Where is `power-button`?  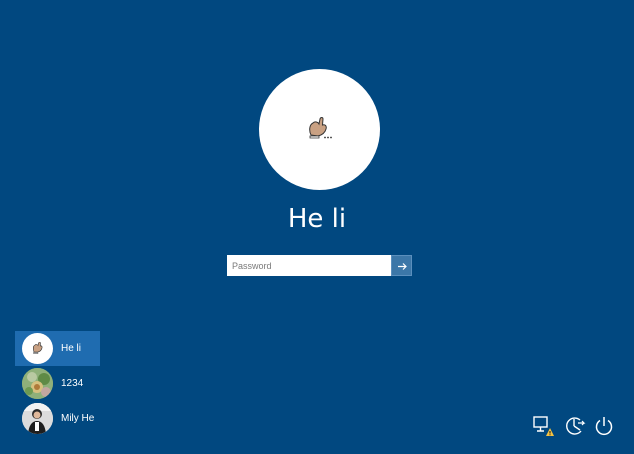
power-button is located at coordinates (604, 426).